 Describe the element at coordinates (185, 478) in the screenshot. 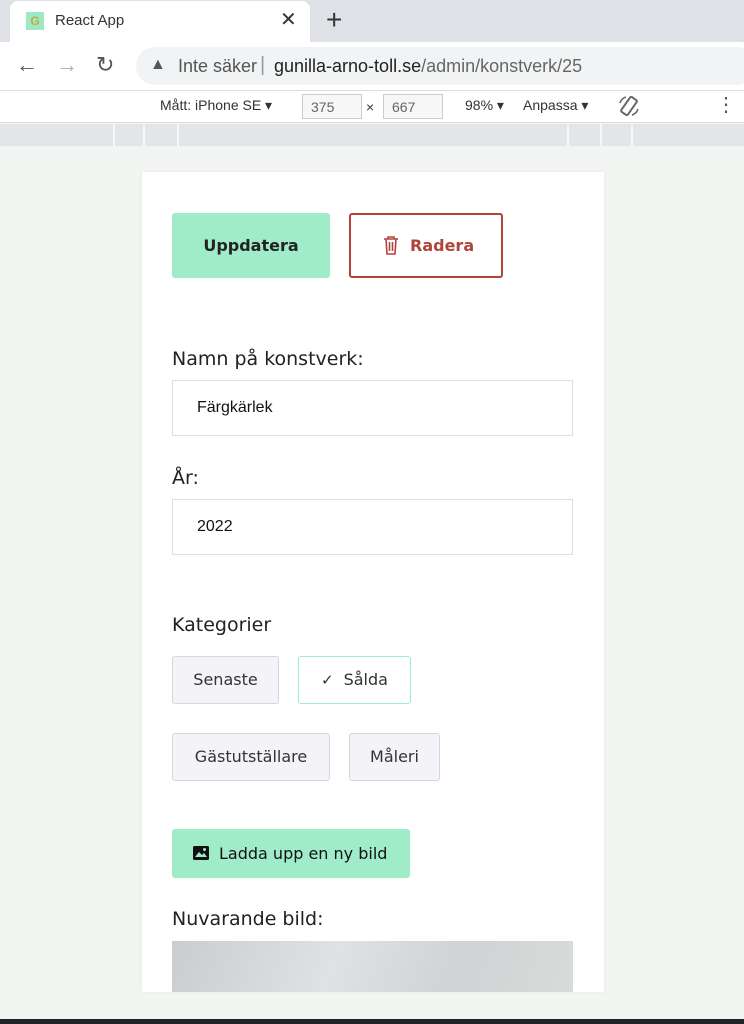

I see `year-label: År:` at that location.